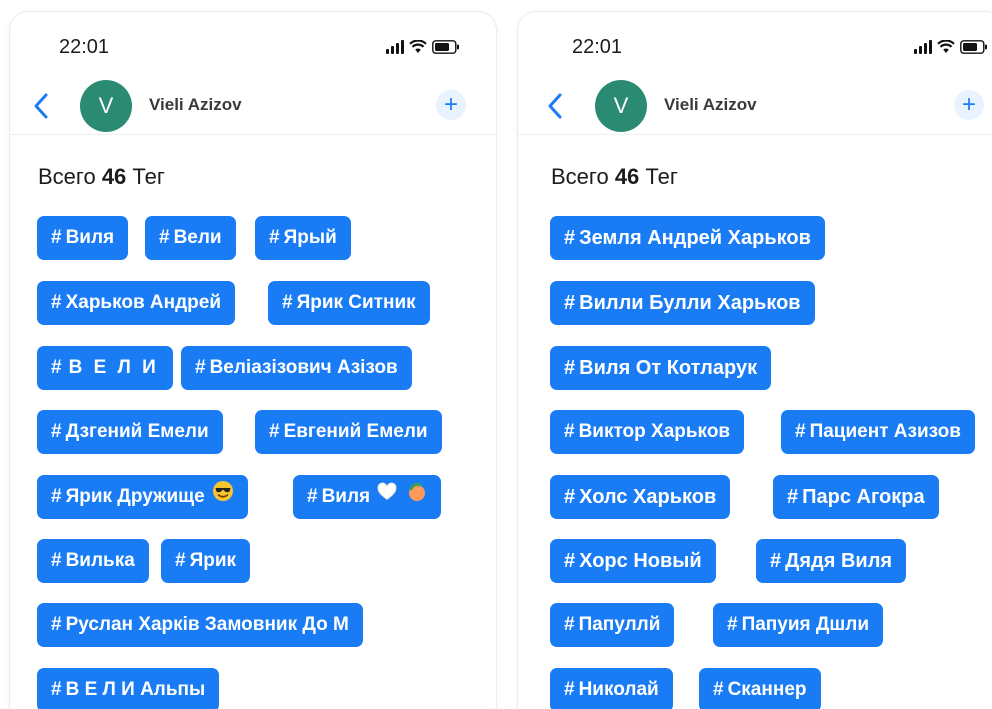 This screenshot has width=992, height=709. I want to click on tag-chip: # Ярик Дружище, so click(143, 497).